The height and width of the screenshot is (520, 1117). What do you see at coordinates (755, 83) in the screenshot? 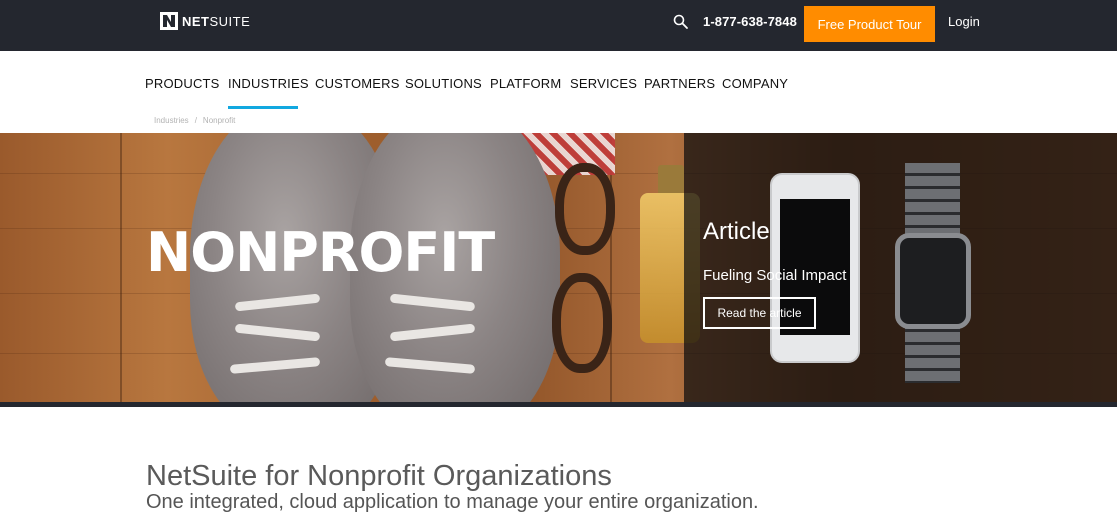
I see `nav-item-company: COMPANY` at bounding box center [755, 83].